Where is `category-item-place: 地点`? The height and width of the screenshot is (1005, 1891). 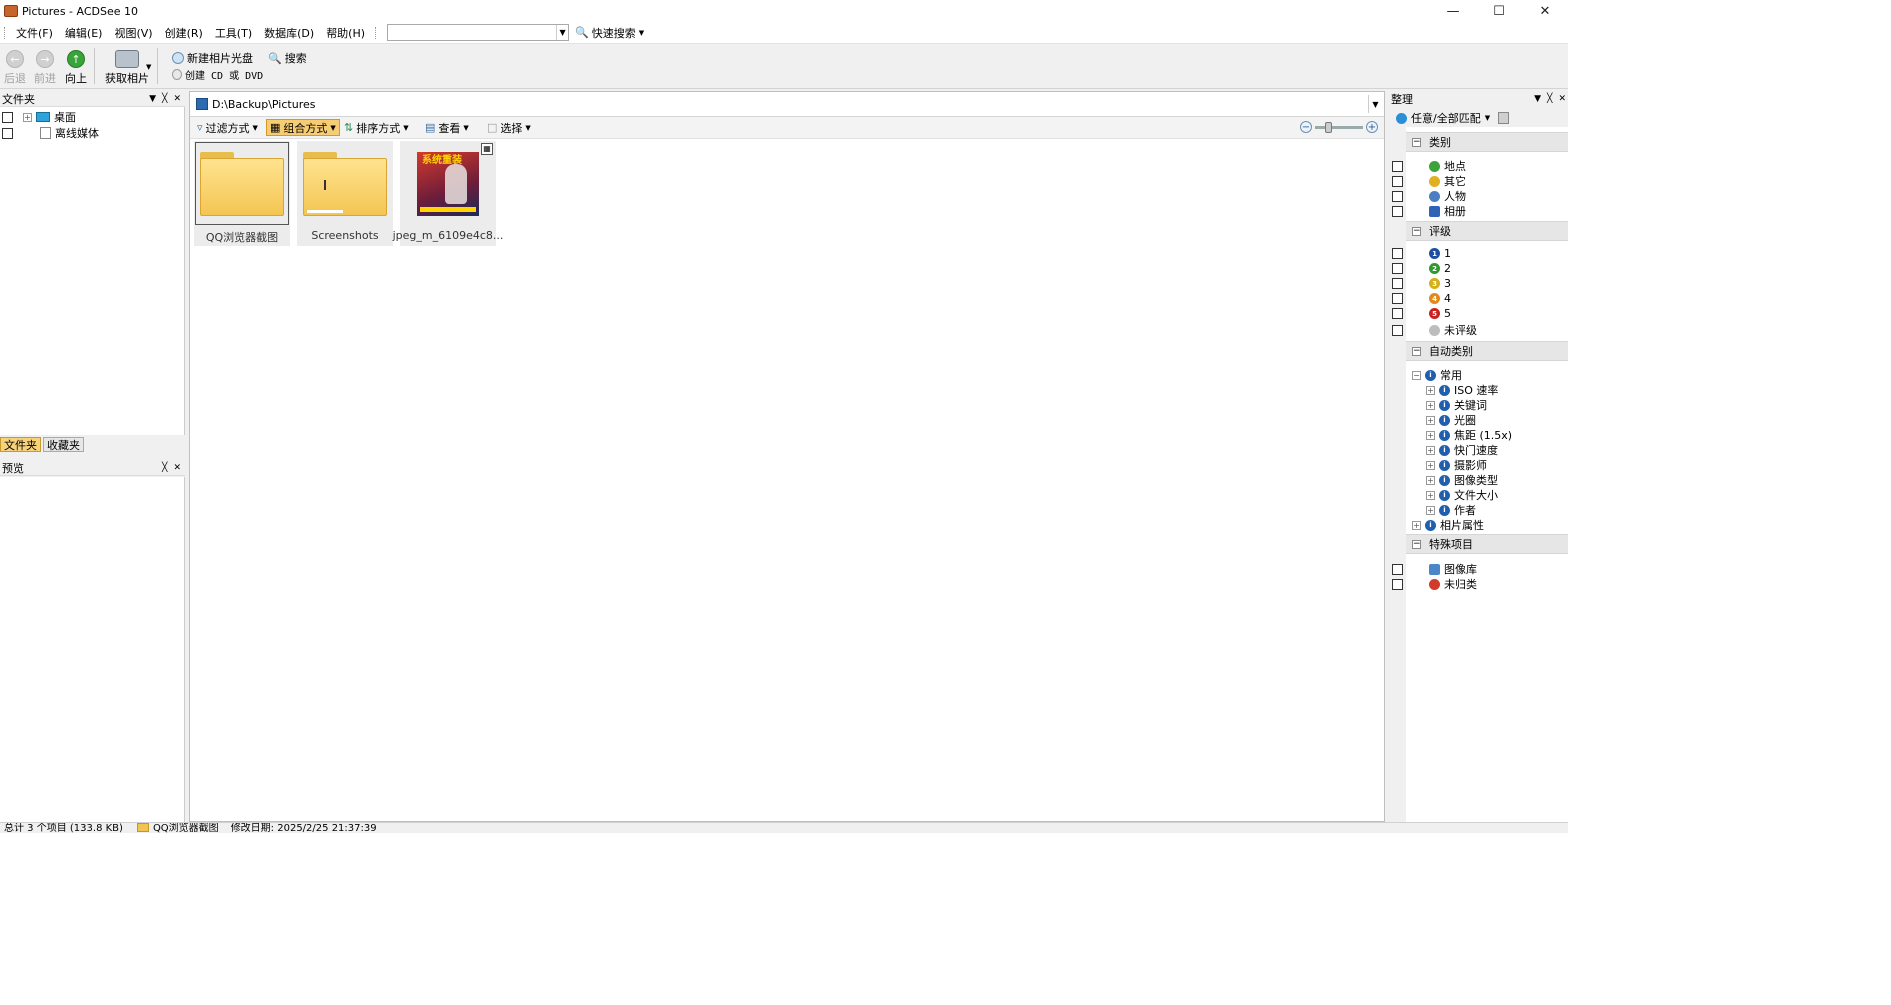
category-item-place: 地点 is located at coordinates (1429, 166).